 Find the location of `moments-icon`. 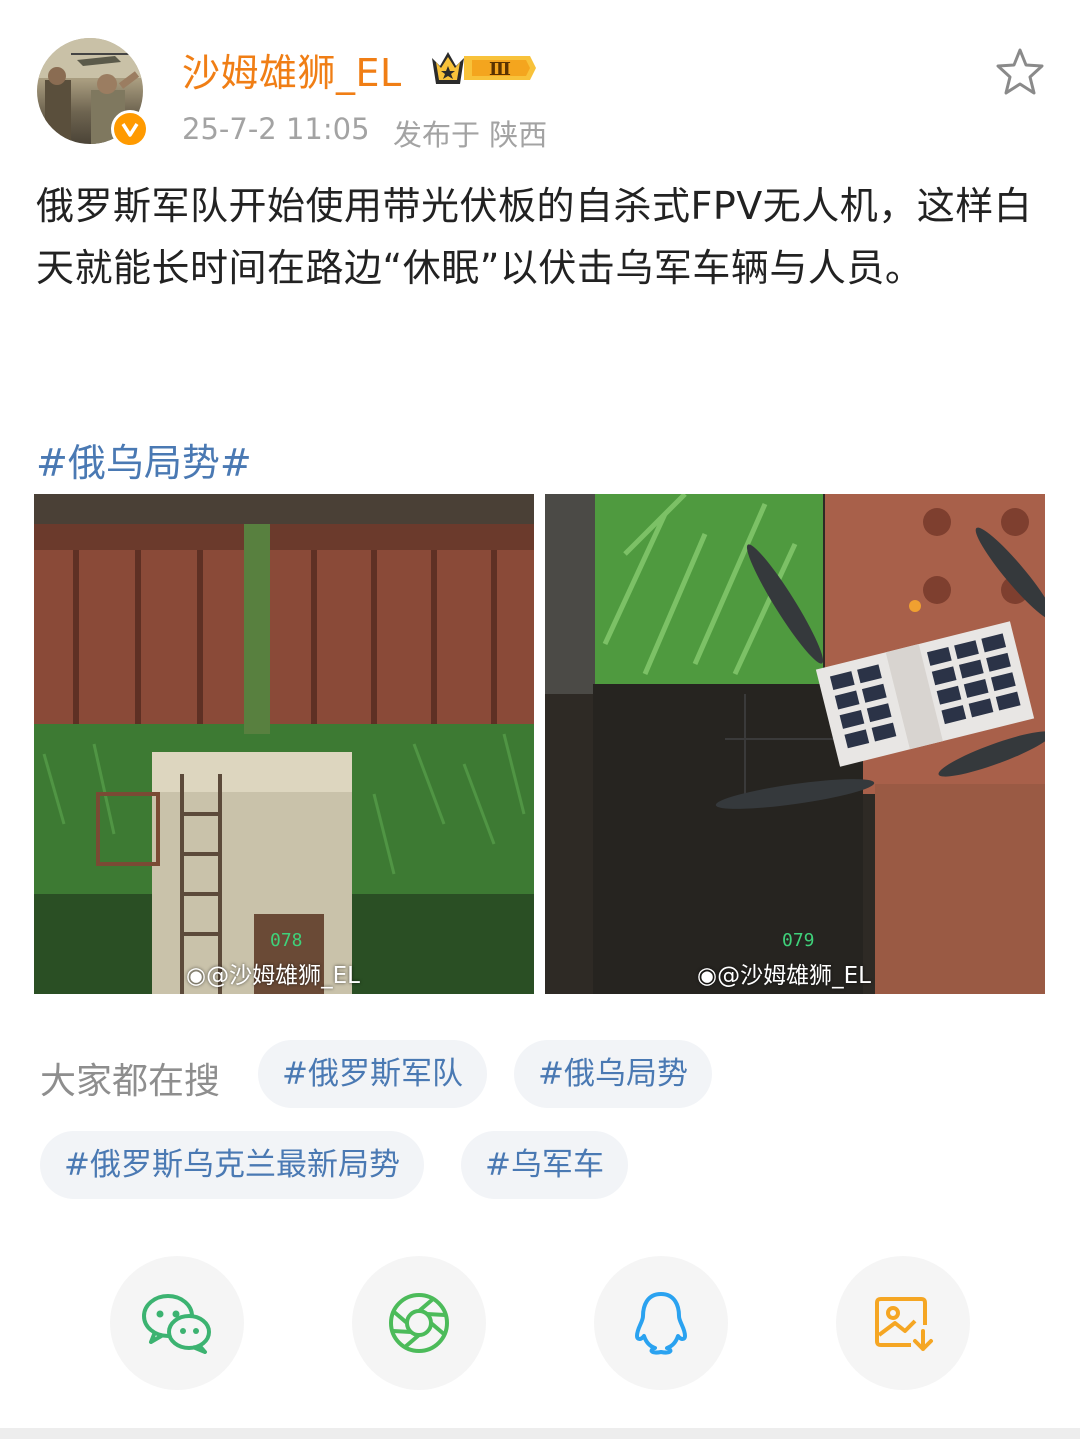

moments-icon is located at coordinates (419, 1323).